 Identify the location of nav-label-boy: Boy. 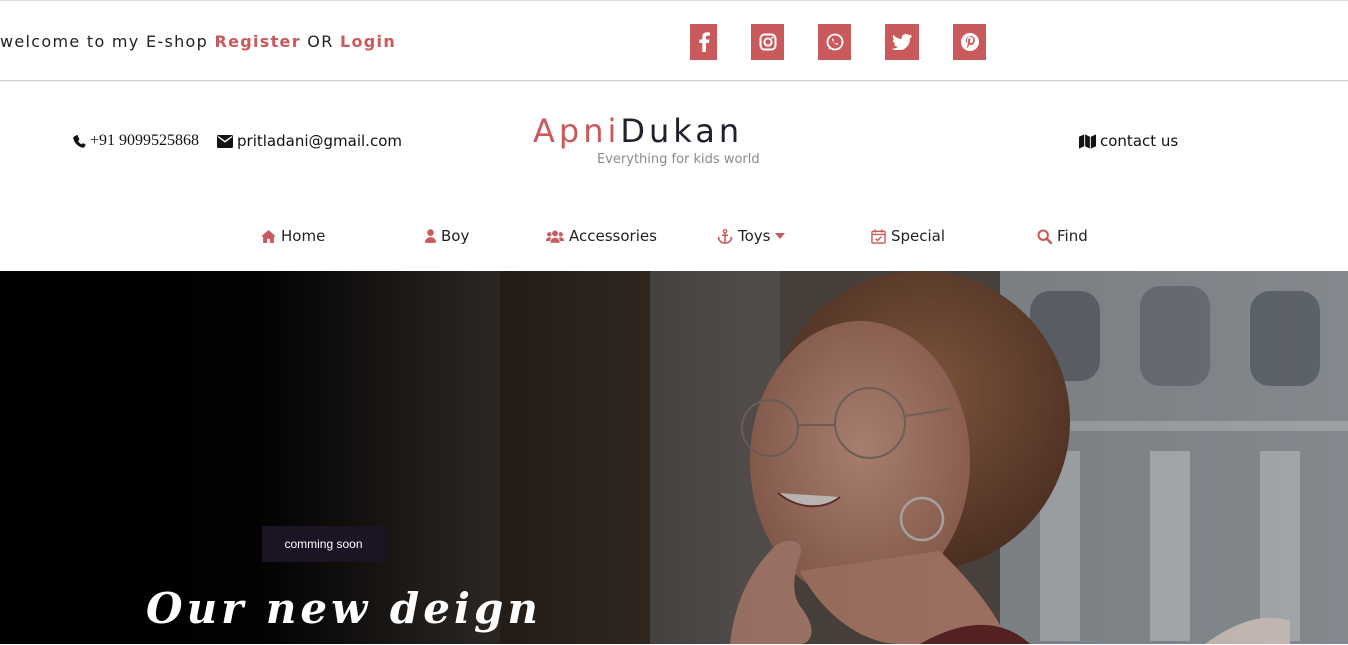
(455, 236).